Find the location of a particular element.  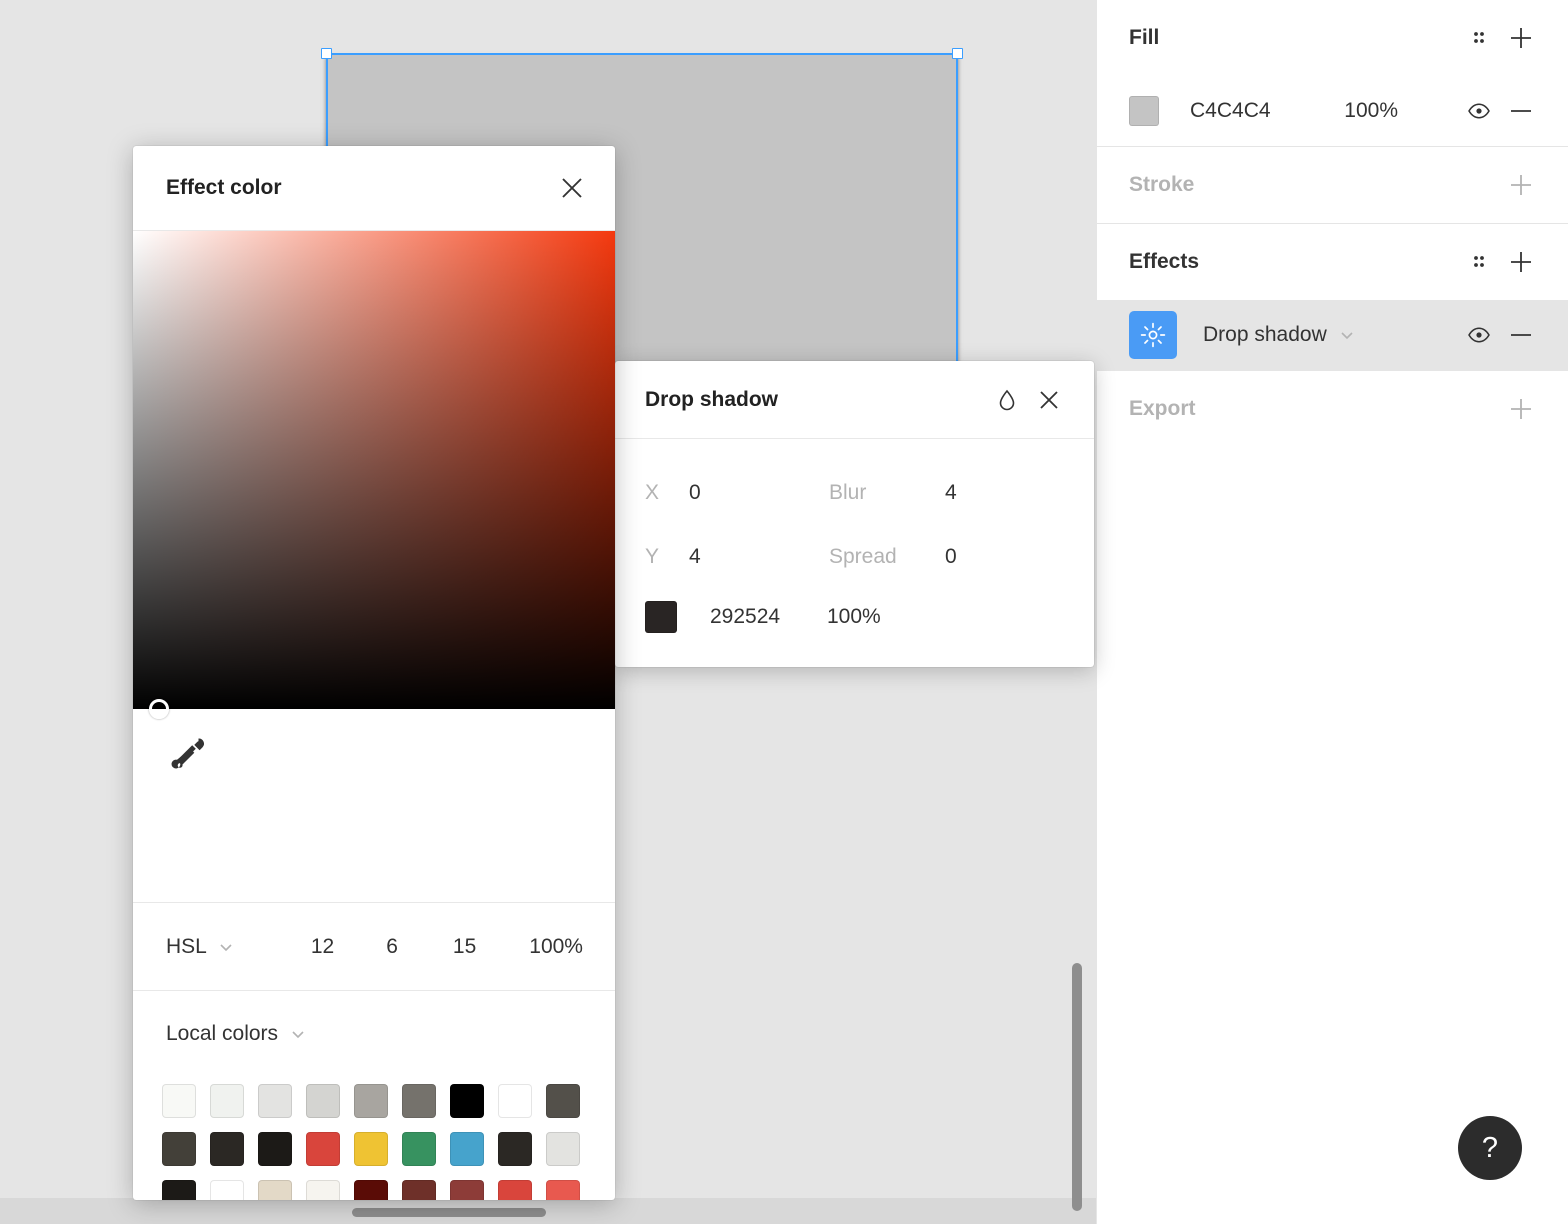

saturation-value: 6 is located at coordinates (392, 947).